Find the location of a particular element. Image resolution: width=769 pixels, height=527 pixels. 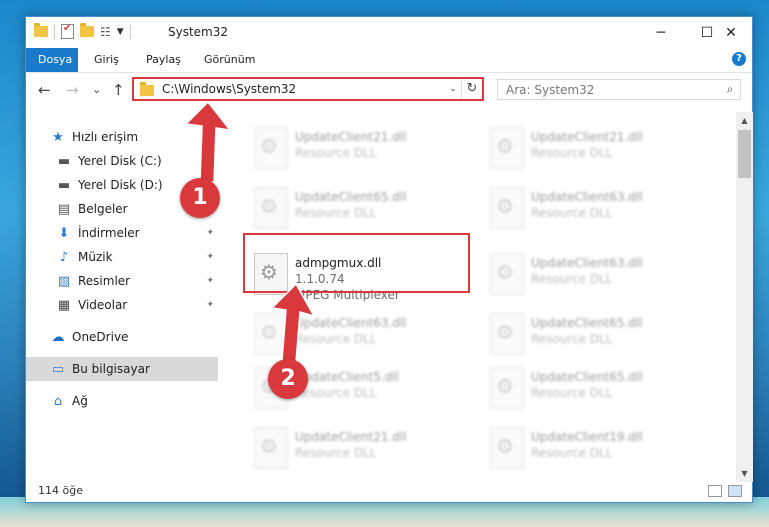

pictures-icon: ▧ is located at coordinates (64, 281).